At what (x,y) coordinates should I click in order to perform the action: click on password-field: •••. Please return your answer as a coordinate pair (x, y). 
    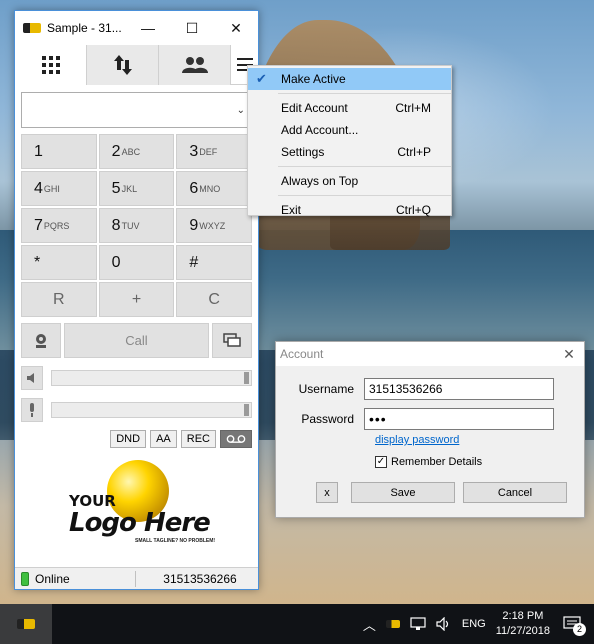
    Looking at the image, I should click on (459, 419).